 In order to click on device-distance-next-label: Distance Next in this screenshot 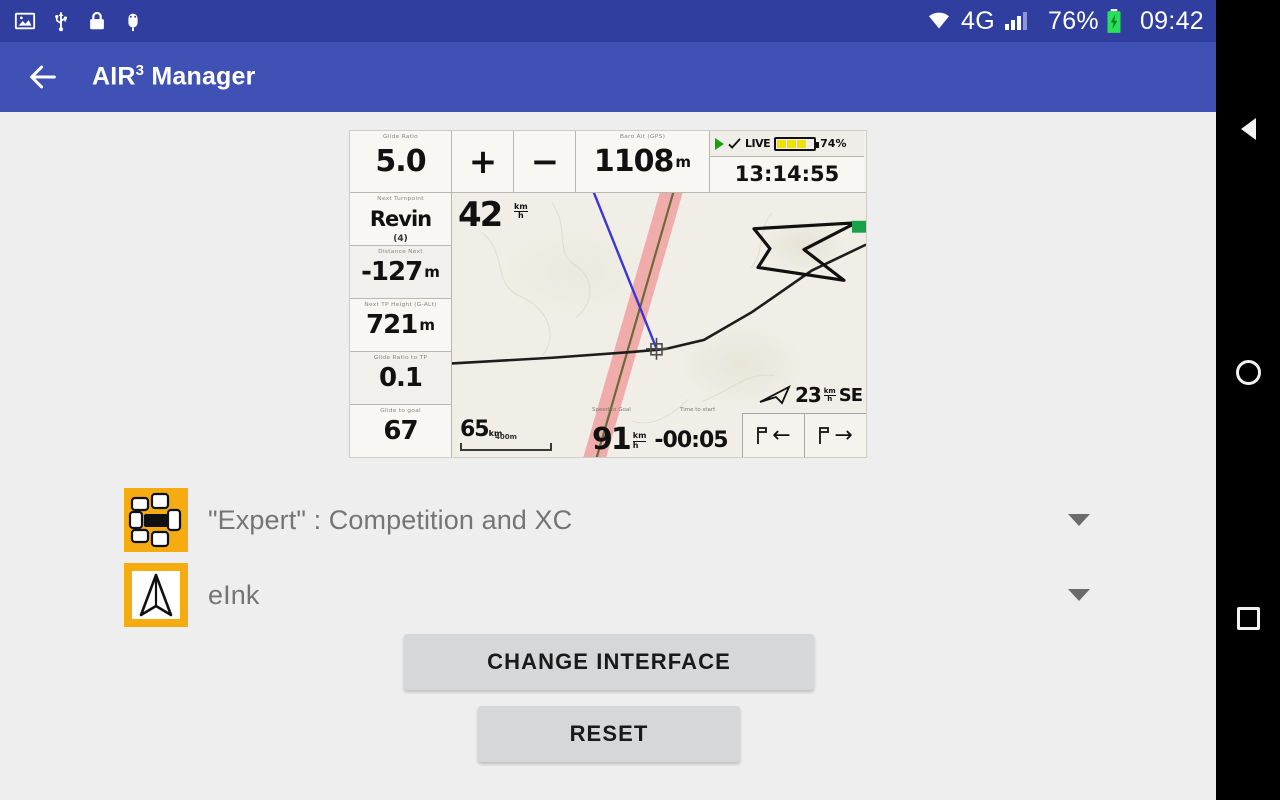, I will do `click(400, 251)`.